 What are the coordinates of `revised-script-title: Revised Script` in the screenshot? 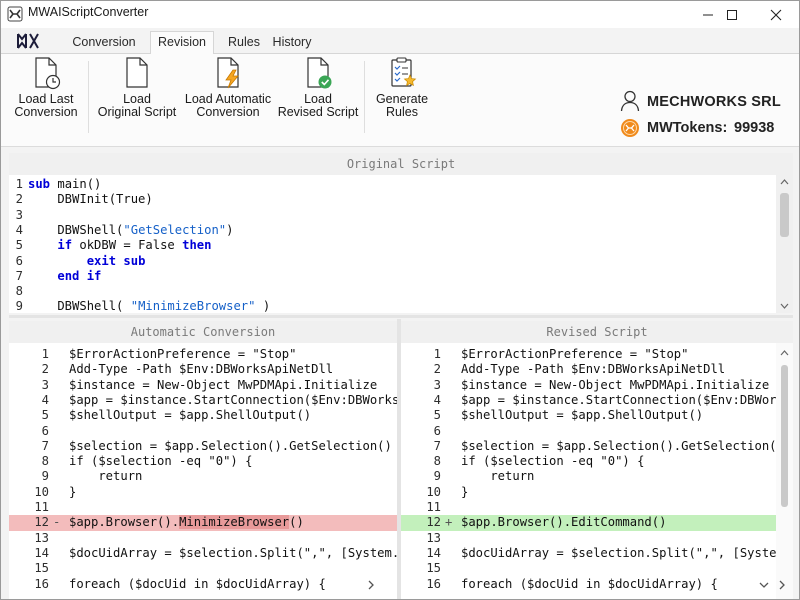 It's located at (597, 332).